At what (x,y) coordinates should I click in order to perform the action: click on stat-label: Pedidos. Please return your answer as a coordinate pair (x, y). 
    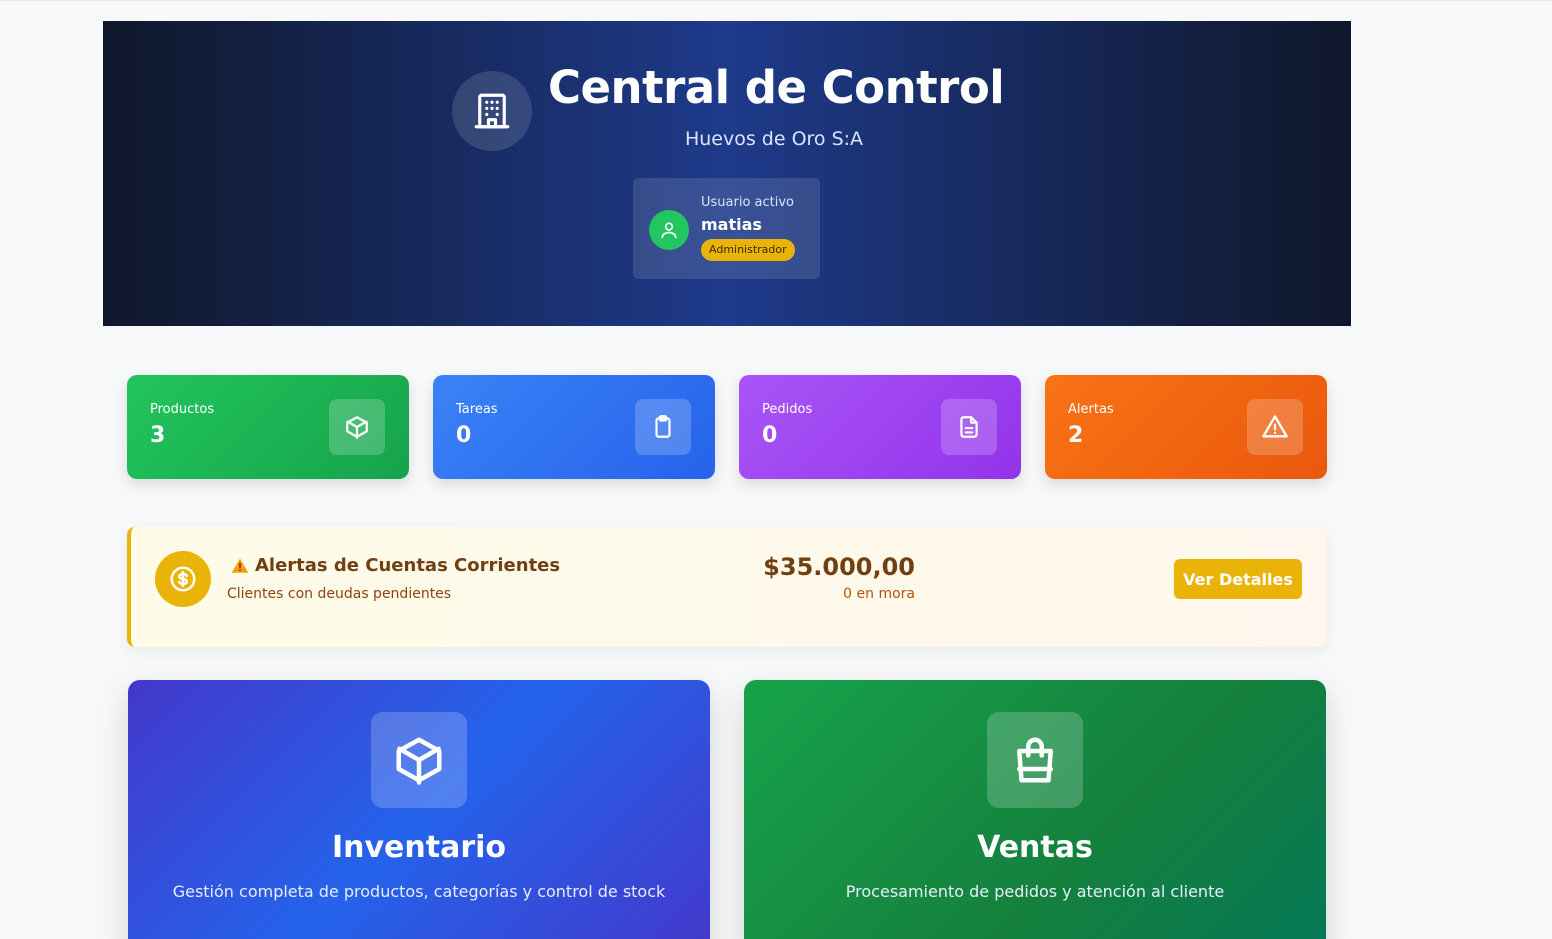
    Looking at the image, I should click on (787, 409).